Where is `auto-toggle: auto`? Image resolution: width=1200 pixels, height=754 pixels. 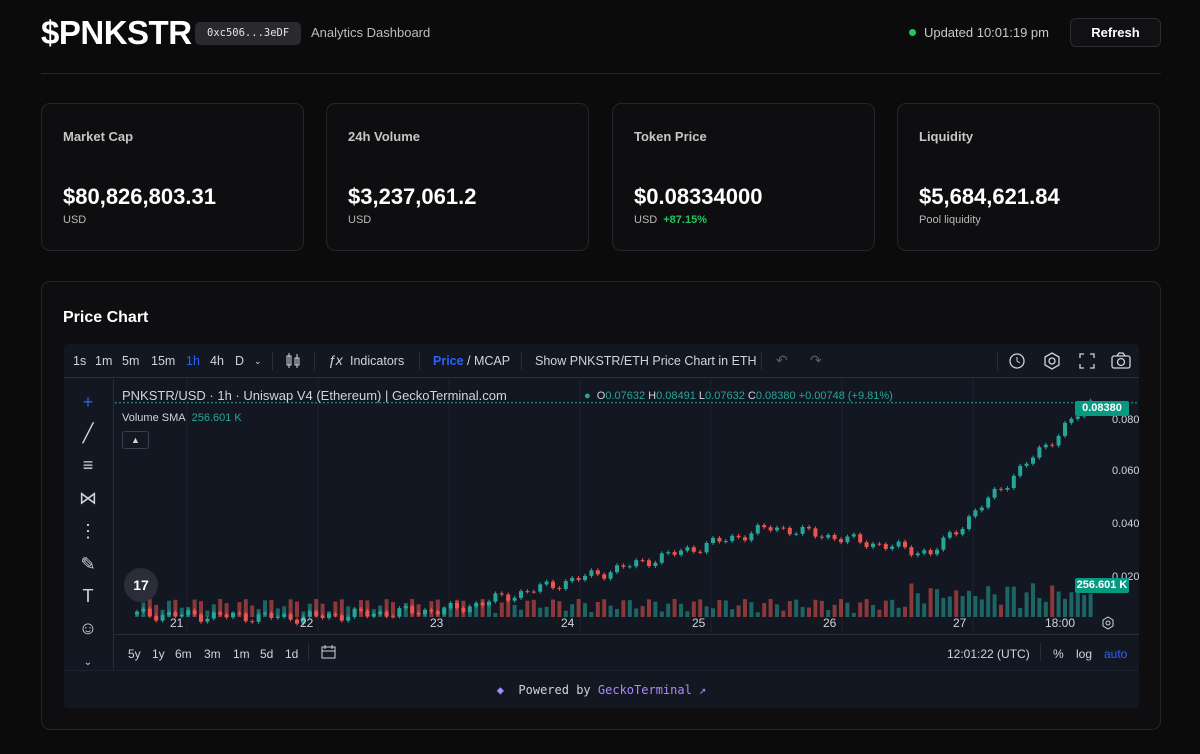
auto-toggle: auto is located at coordinates (1115, 654).